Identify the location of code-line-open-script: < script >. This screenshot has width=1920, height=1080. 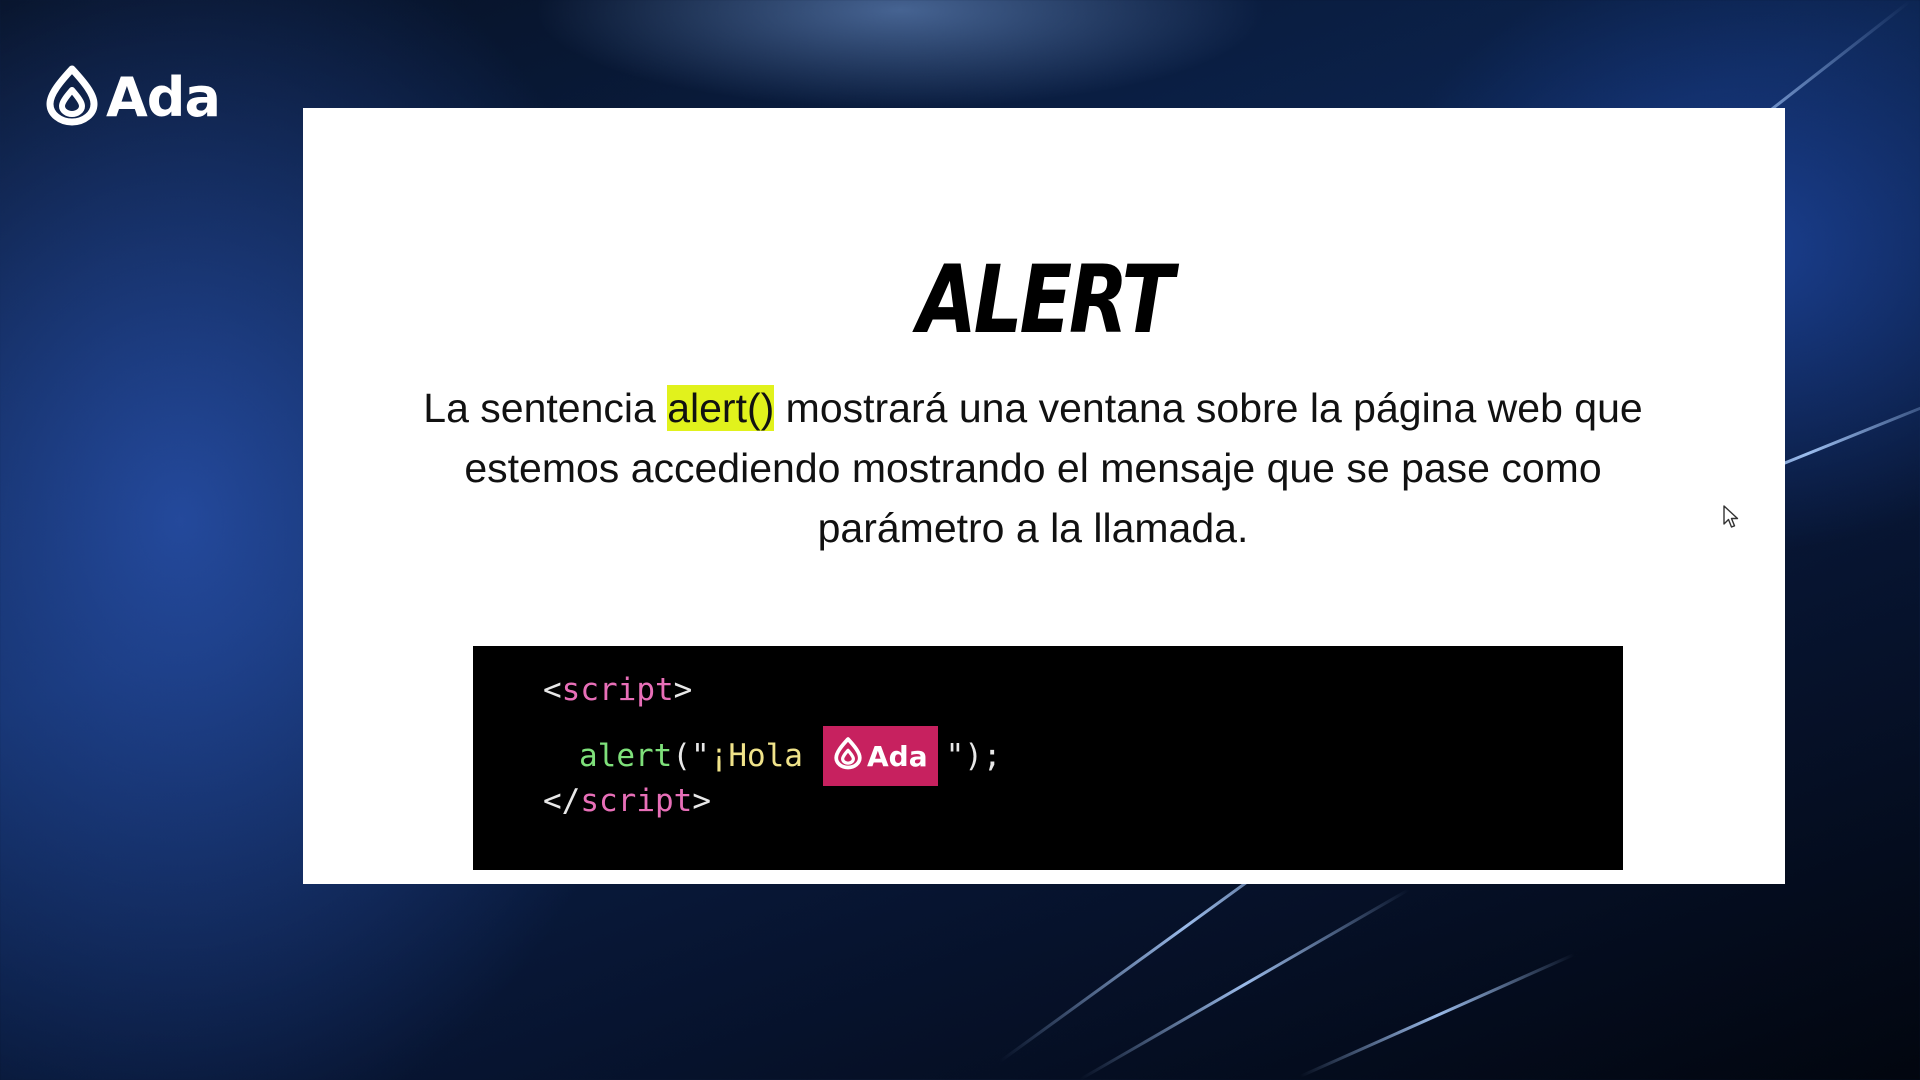
(617, 690).